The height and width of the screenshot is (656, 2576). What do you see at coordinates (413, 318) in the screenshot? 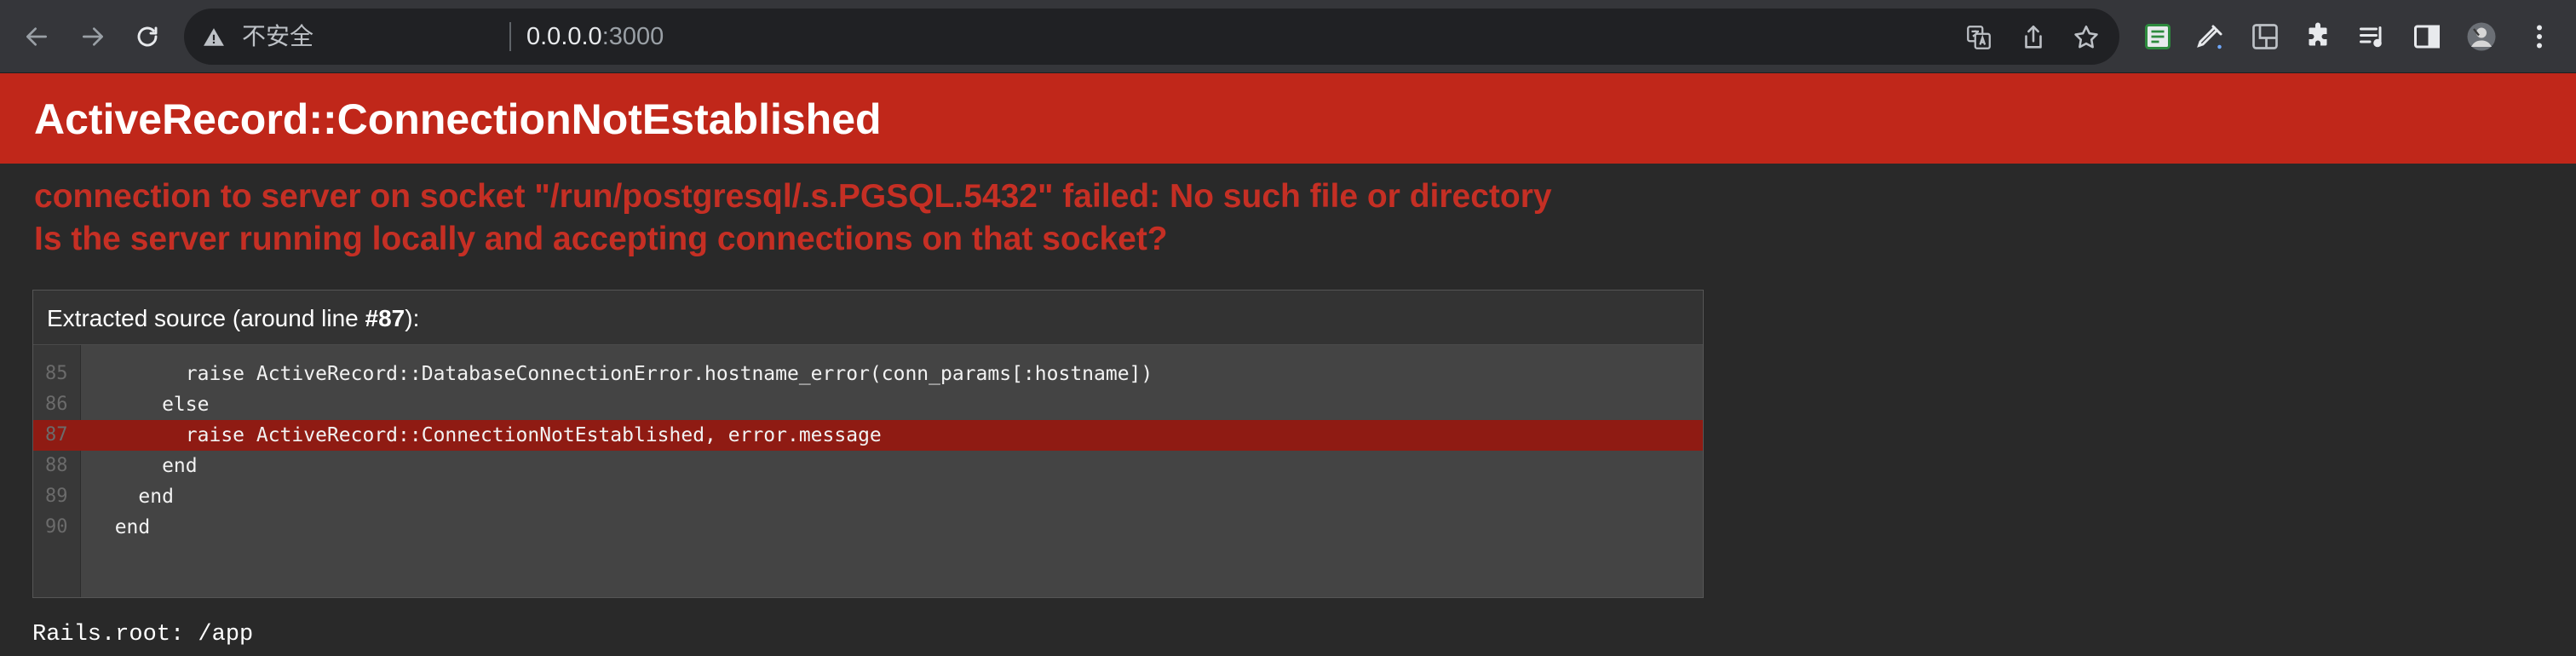
I see `heading-suffix: ):` at bounding box center [413, 318].